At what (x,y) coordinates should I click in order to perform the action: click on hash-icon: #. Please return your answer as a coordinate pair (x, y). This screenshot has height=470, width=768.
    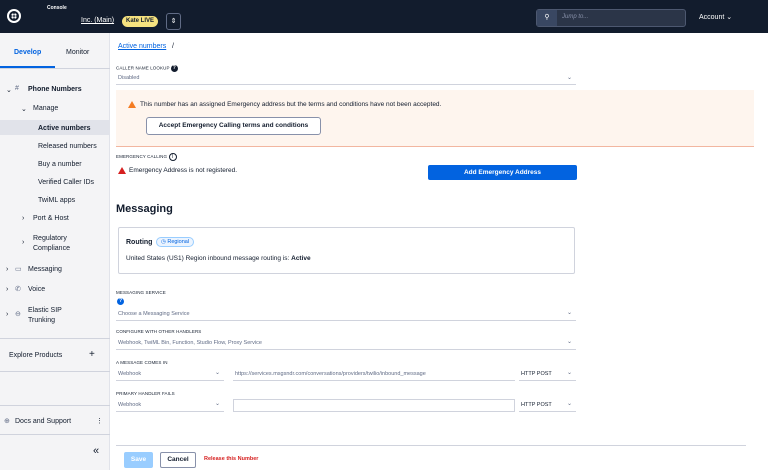
    Looking at the image, I should click on (17, 88).